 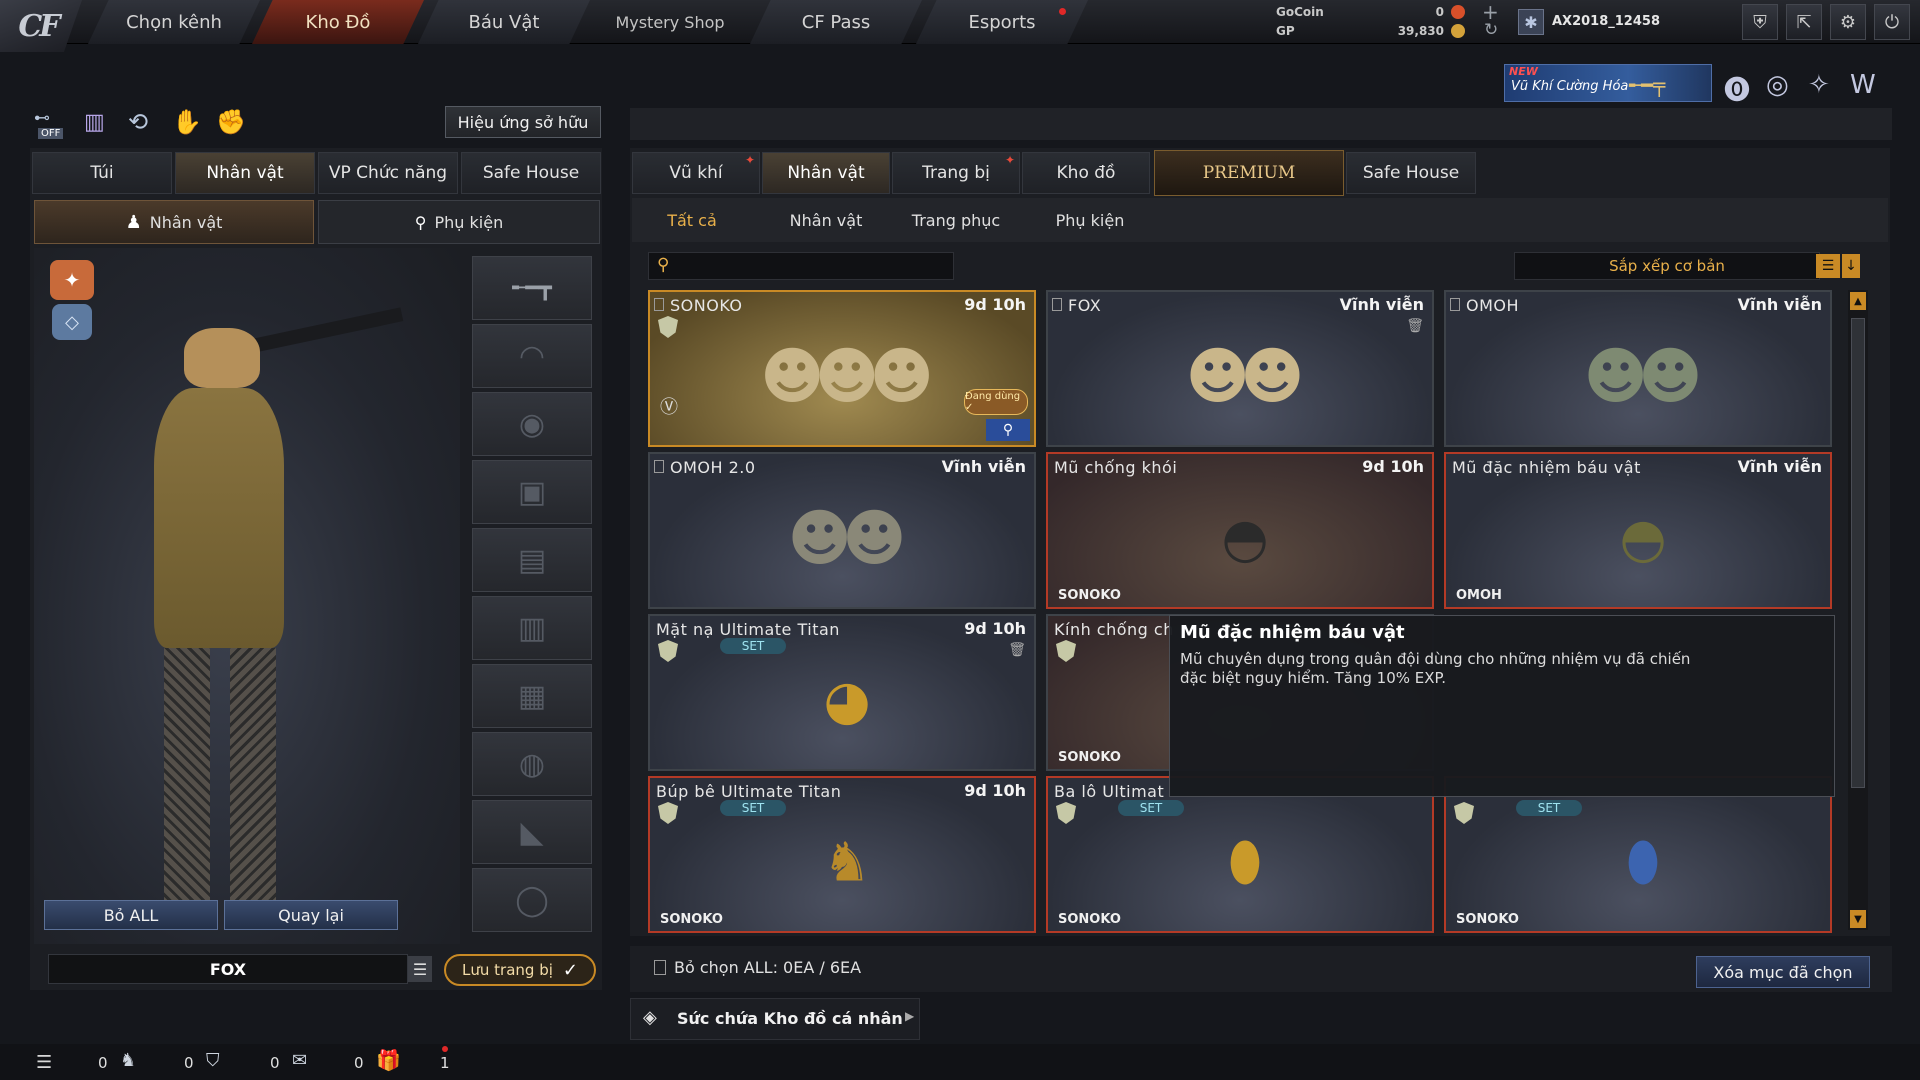 What do you see at coordinates (1249, 173) in the screenshot?
I see `tab-premium: PREMIUM` at bounding box center [1249, 173].